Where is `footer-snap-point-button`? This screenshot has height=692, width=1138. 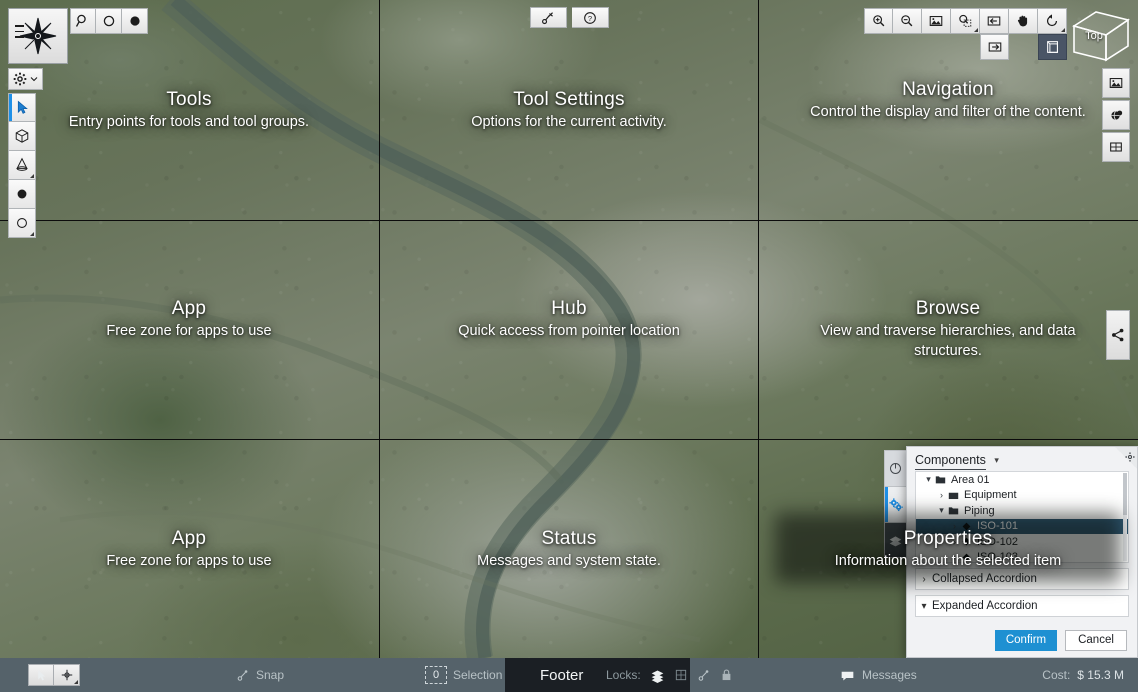 footer-snap-point-button is located at coordinates (67, 675).